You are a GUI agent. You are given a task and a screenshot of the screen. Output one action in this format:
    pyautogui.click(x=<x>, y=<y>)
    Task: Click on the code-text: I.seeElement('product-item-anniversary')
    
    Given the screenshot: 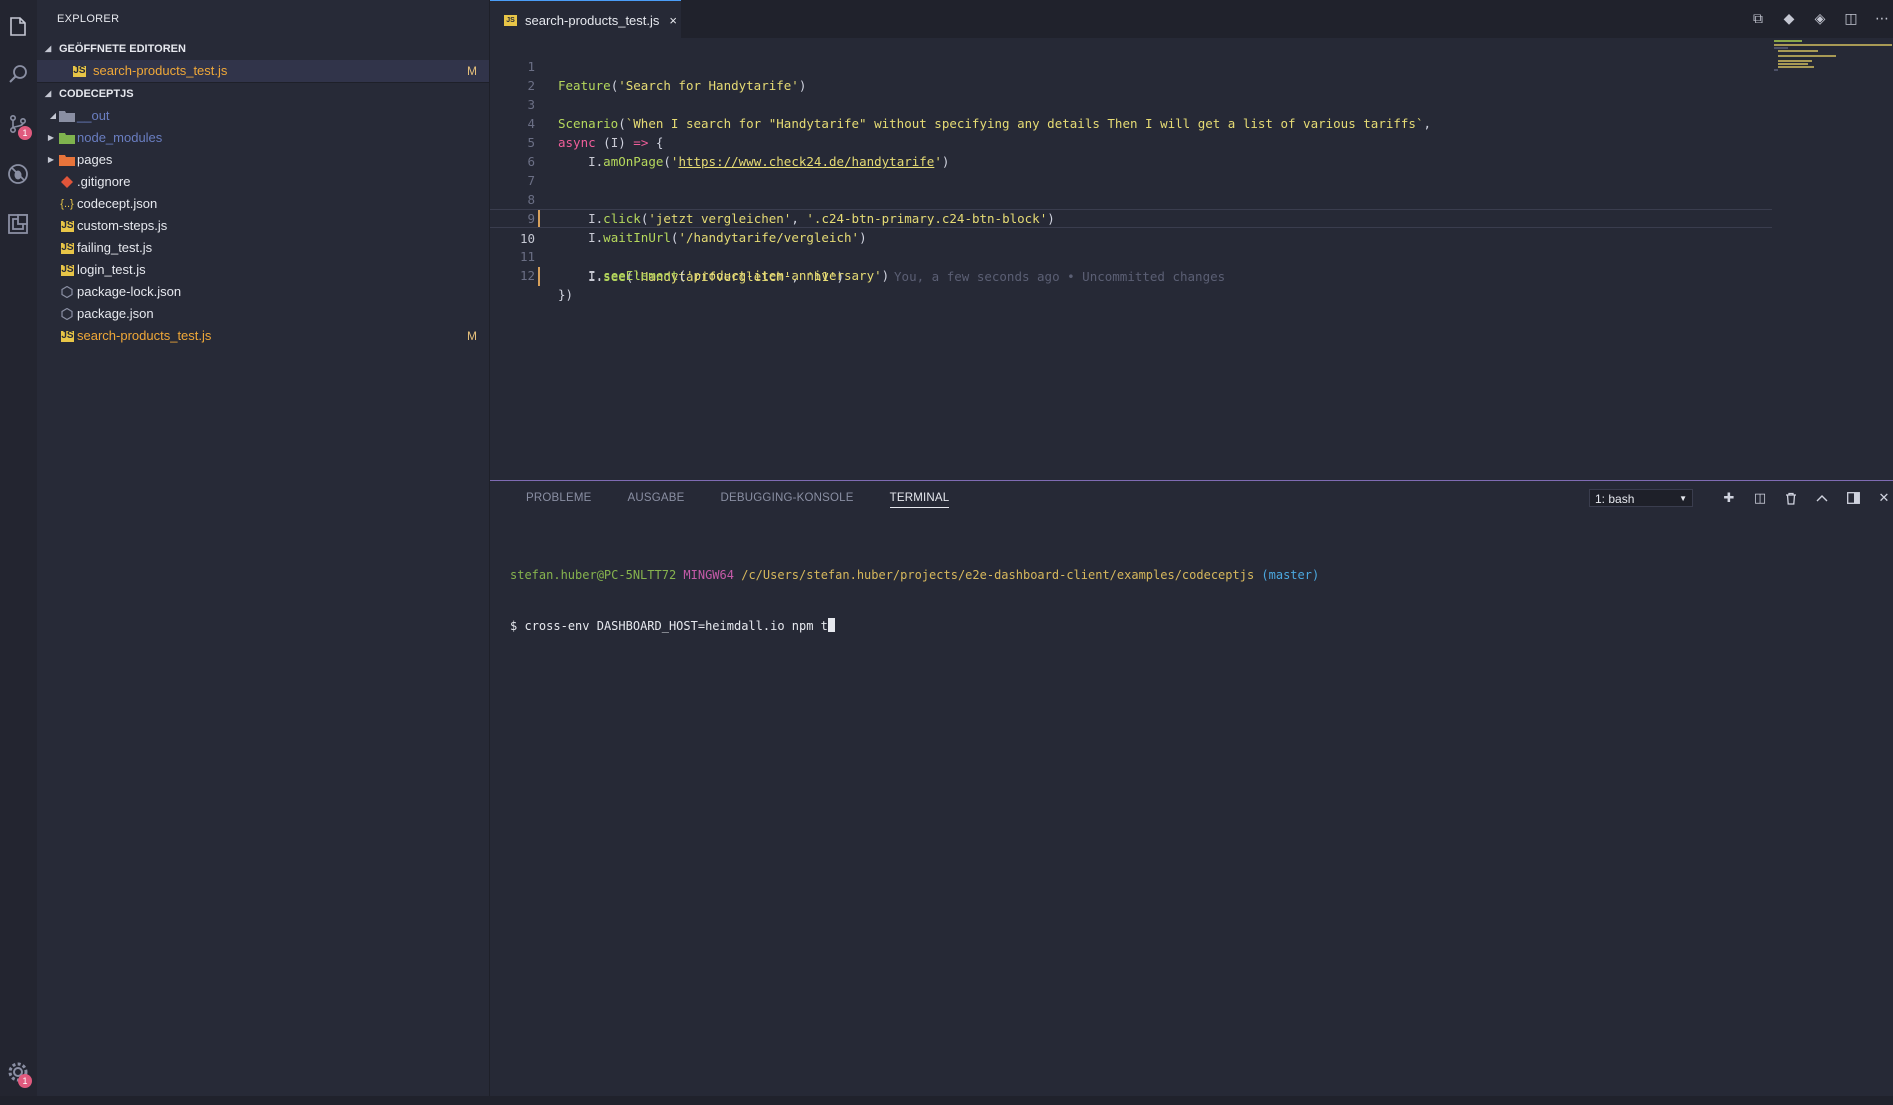 What is the action you would take?
    pyautogui.click(x=739, y=275)
    